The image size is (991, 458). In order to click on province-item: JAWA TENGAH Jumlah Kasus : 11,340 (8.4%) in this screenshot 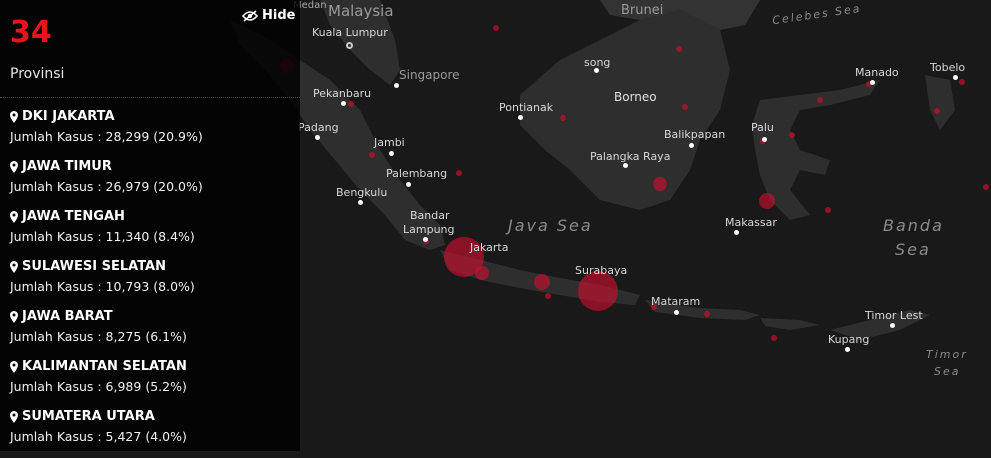, I will do `click(152, 233)`.